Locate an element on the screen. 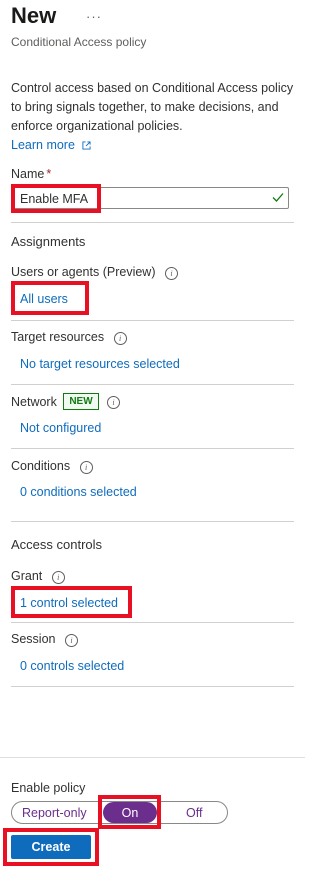 The height and width of the screenshot is (871, 320). highlight-create-box is located at coordinates (51, 847).